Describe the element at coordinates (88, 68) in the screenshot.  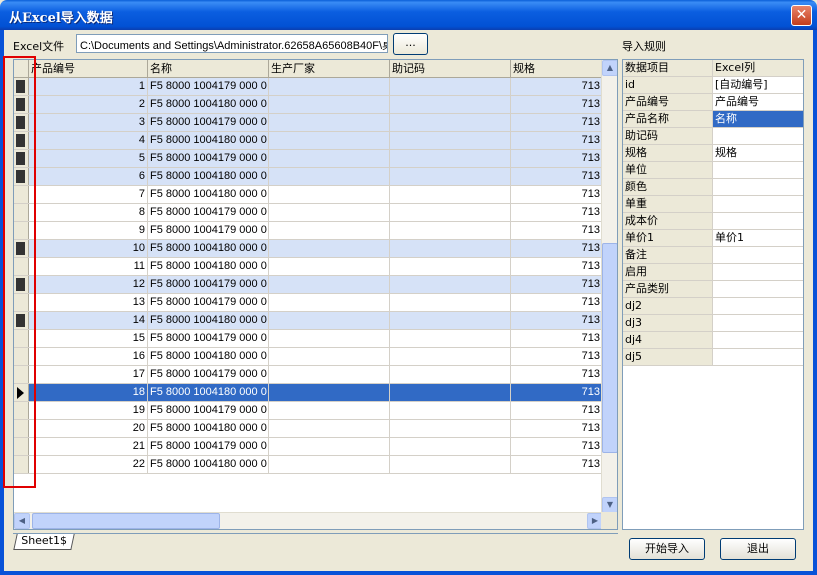
I see `col-header-product-code: 产品编号` at that location.